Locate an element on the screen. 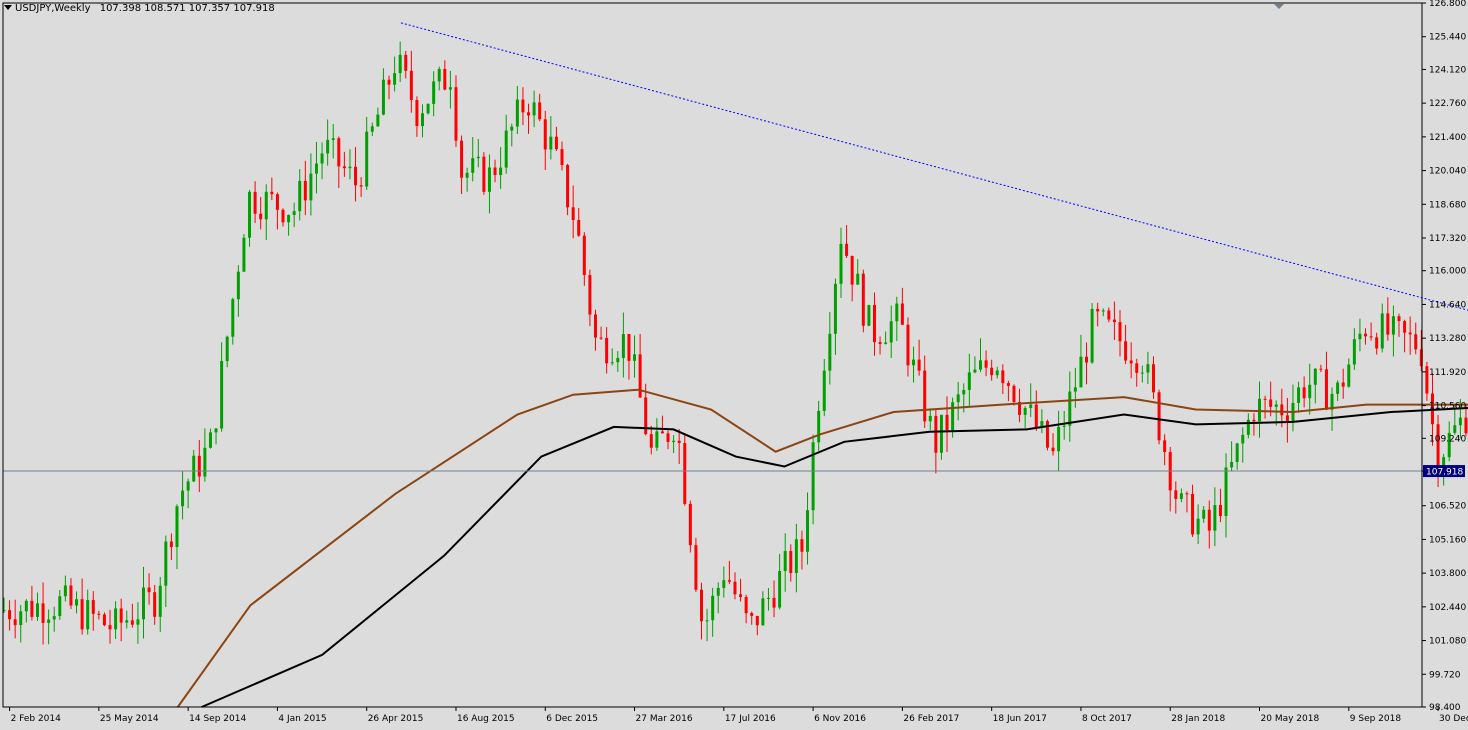  x-tick-label: 27 Mar 2016 is located at coordinates (664, 719).